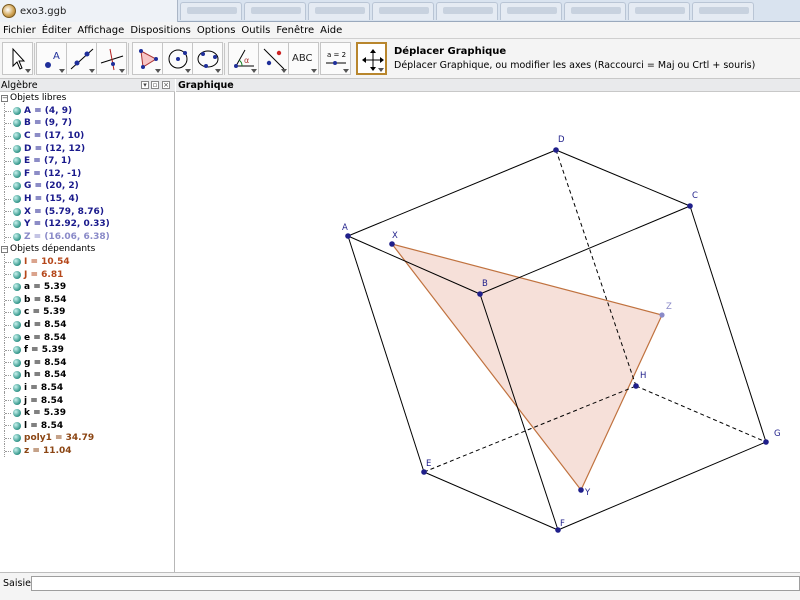  Describe the element at coordinates (295, 30) in the screenshot. I see `menu-fenetre: Fenêtre` at that location.